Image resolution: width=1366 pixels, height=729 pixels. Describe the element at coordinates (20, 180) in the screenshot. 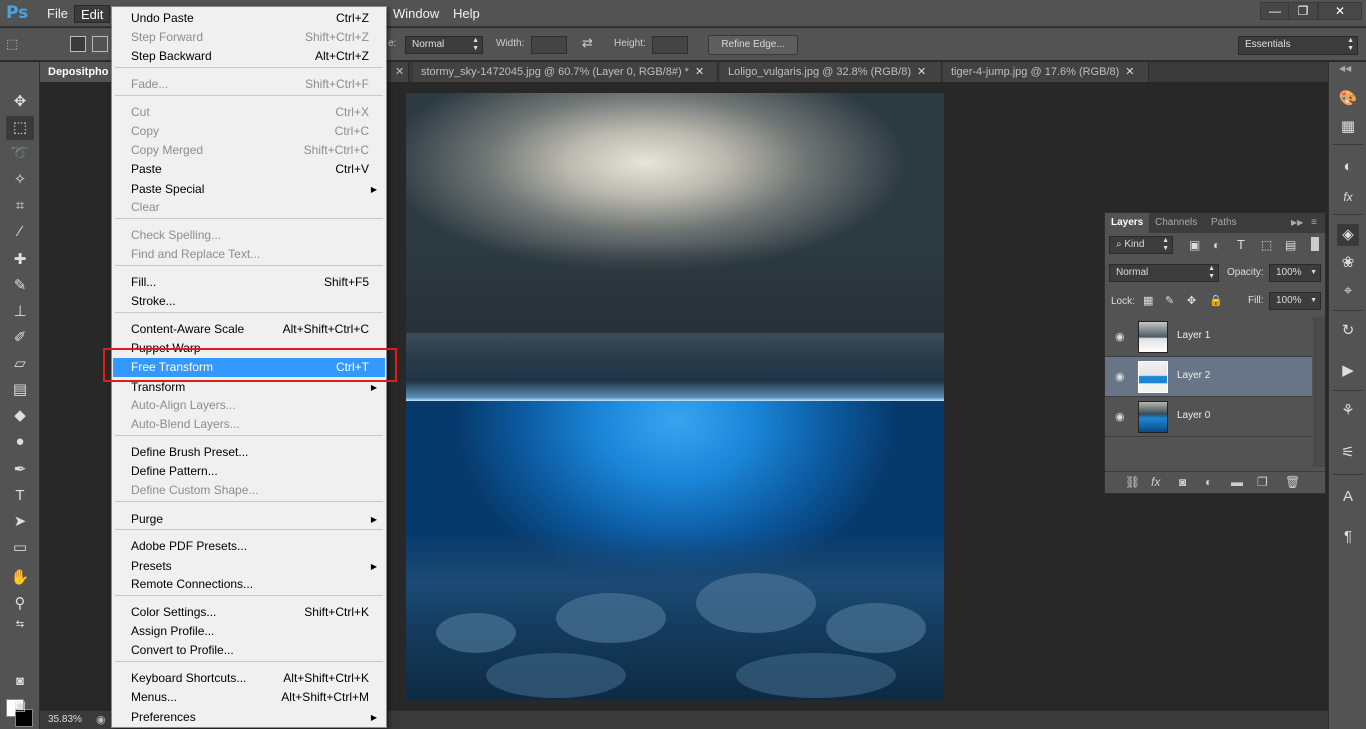

I see `magic-wand-tool-icon: ✧` at that location.